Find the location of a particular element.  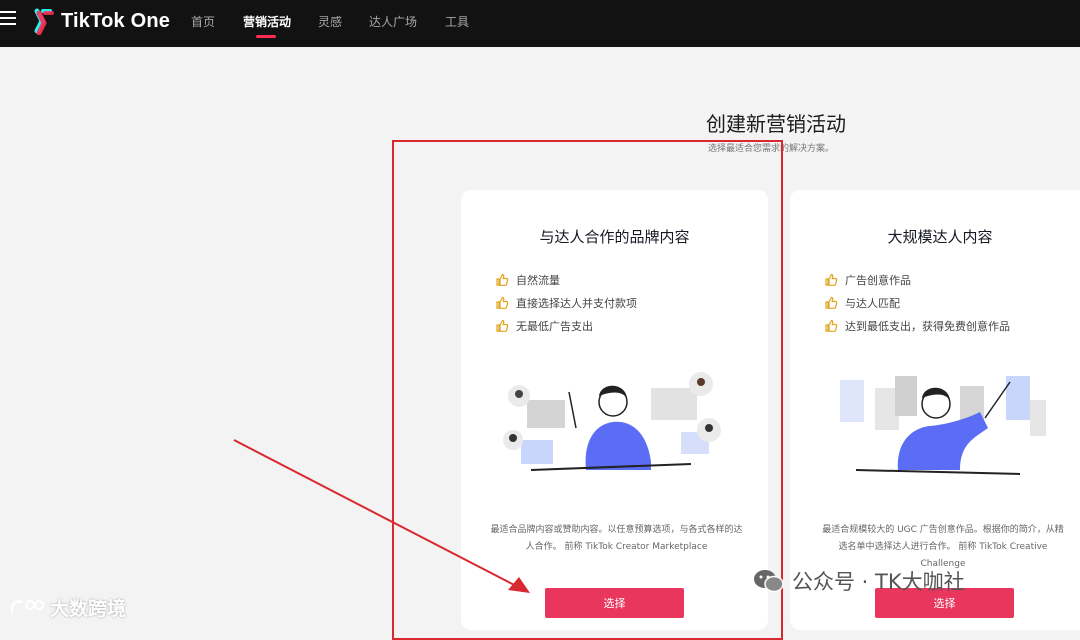

watermark-dashu: 大数跨境 is located at coordinates (67, 607).